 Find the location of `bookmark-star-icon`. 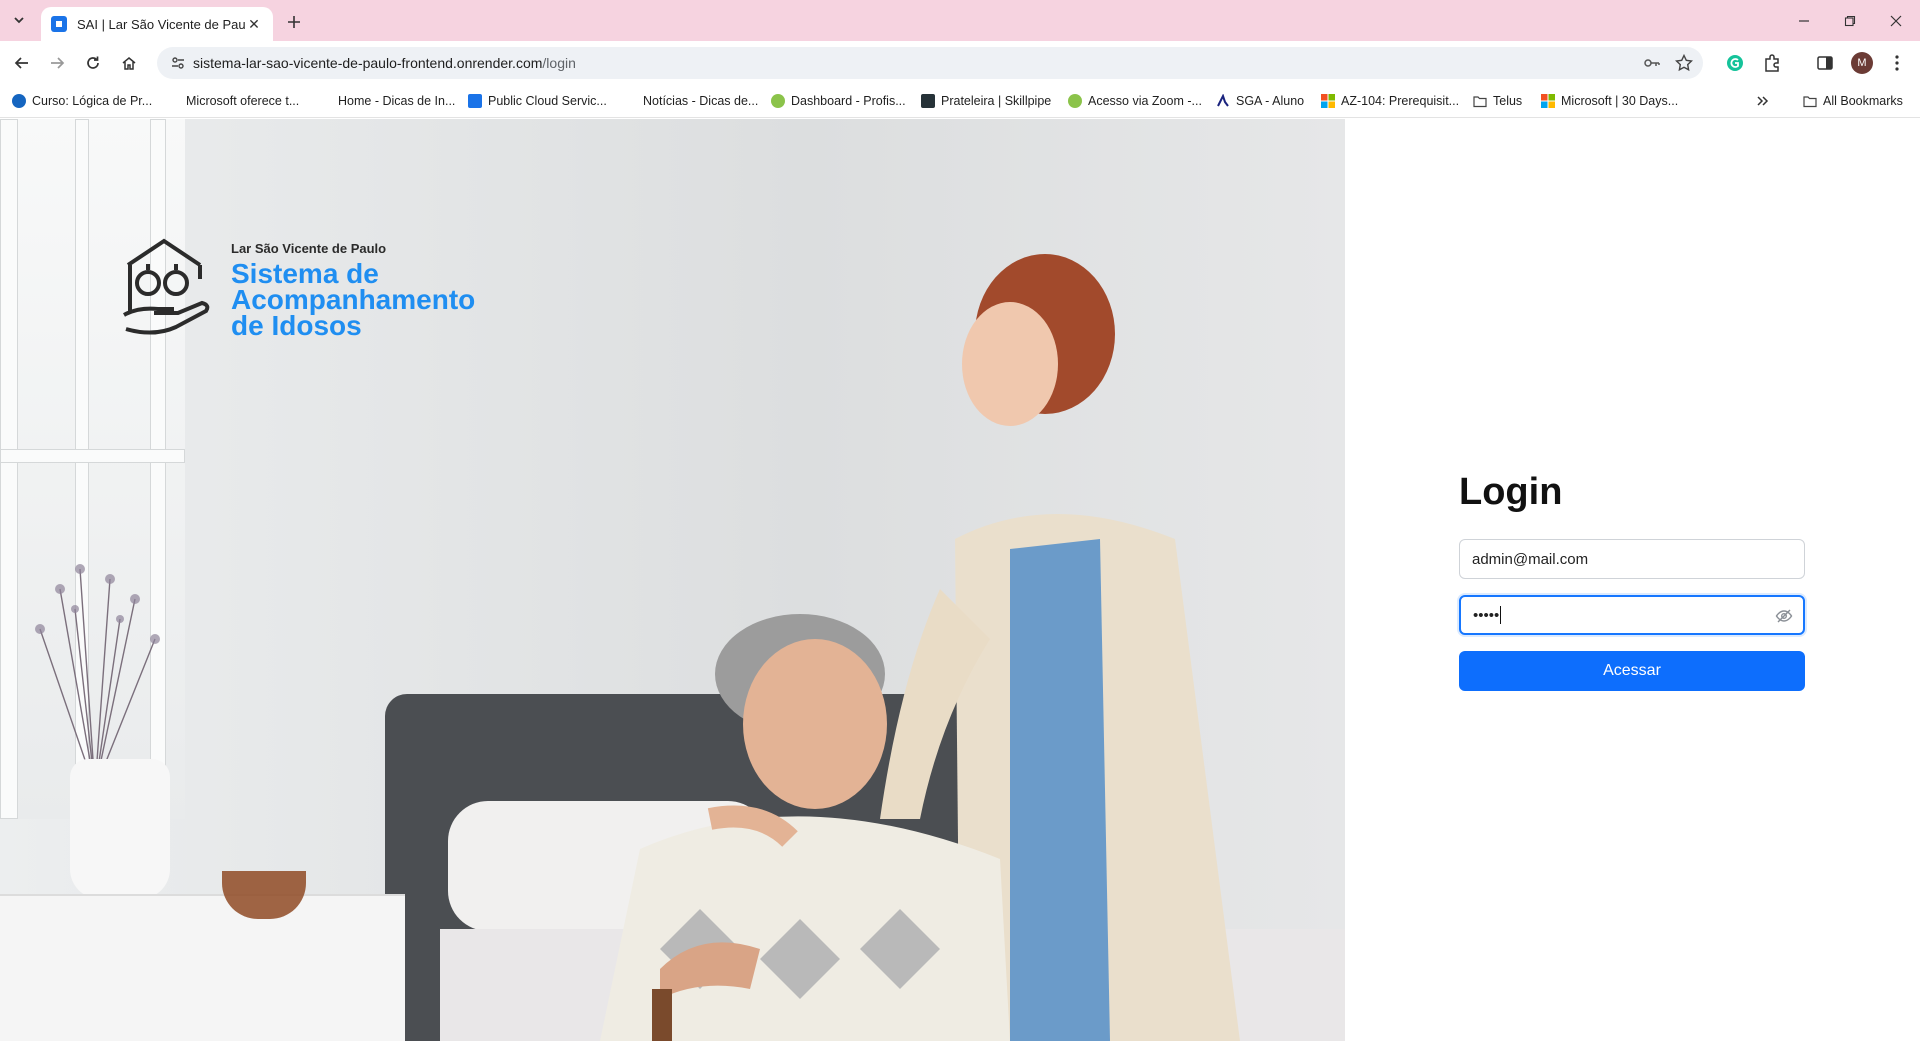

bookmark-star-icon is located at coordinates (1684, 62).